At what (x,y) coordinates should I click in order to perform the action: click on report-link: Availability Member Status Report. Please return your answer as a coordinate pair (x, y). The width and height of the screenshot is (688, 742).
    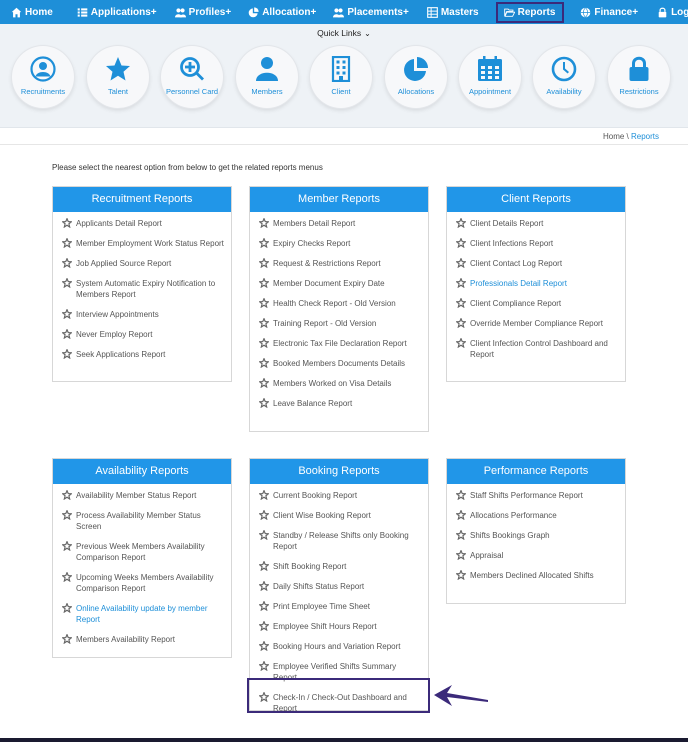
    Looking at the image, I should click on (143, 495).